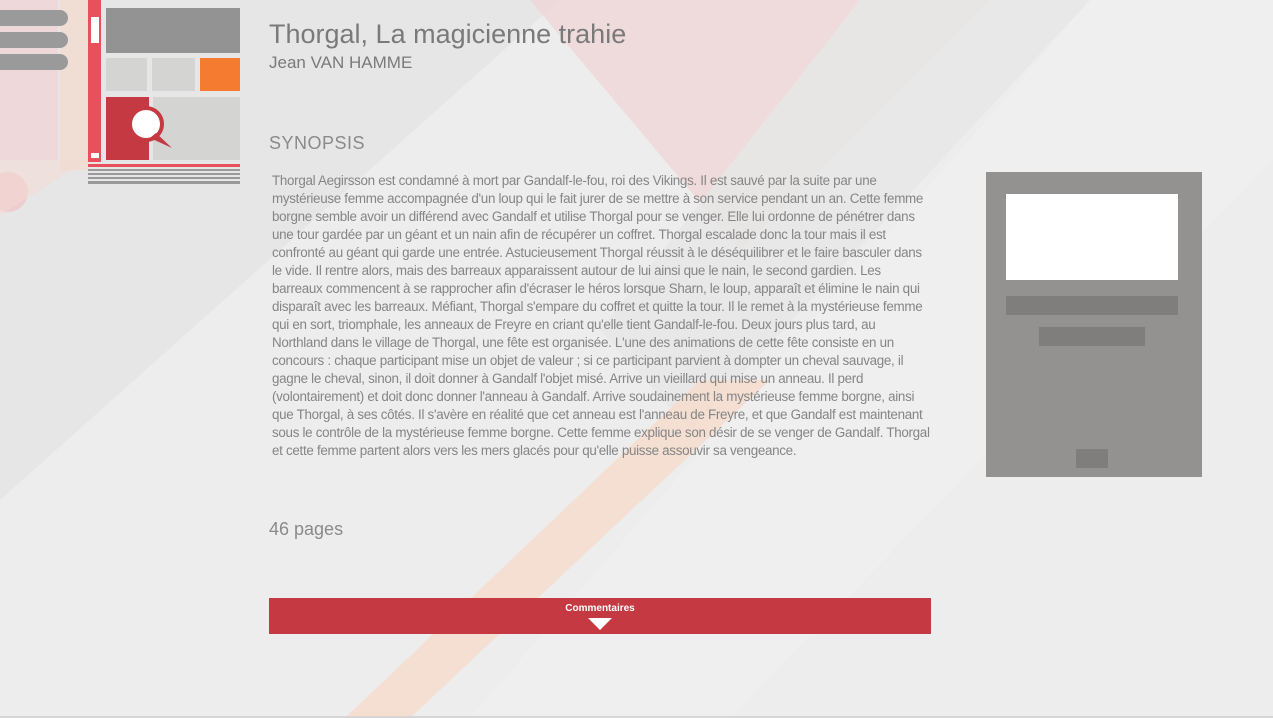 The width and height of the screenshot is (1273, 718). Describe the element at coordinates (164, 94) in the screenshot. I see `comic-strip-logo-icon` at that location.